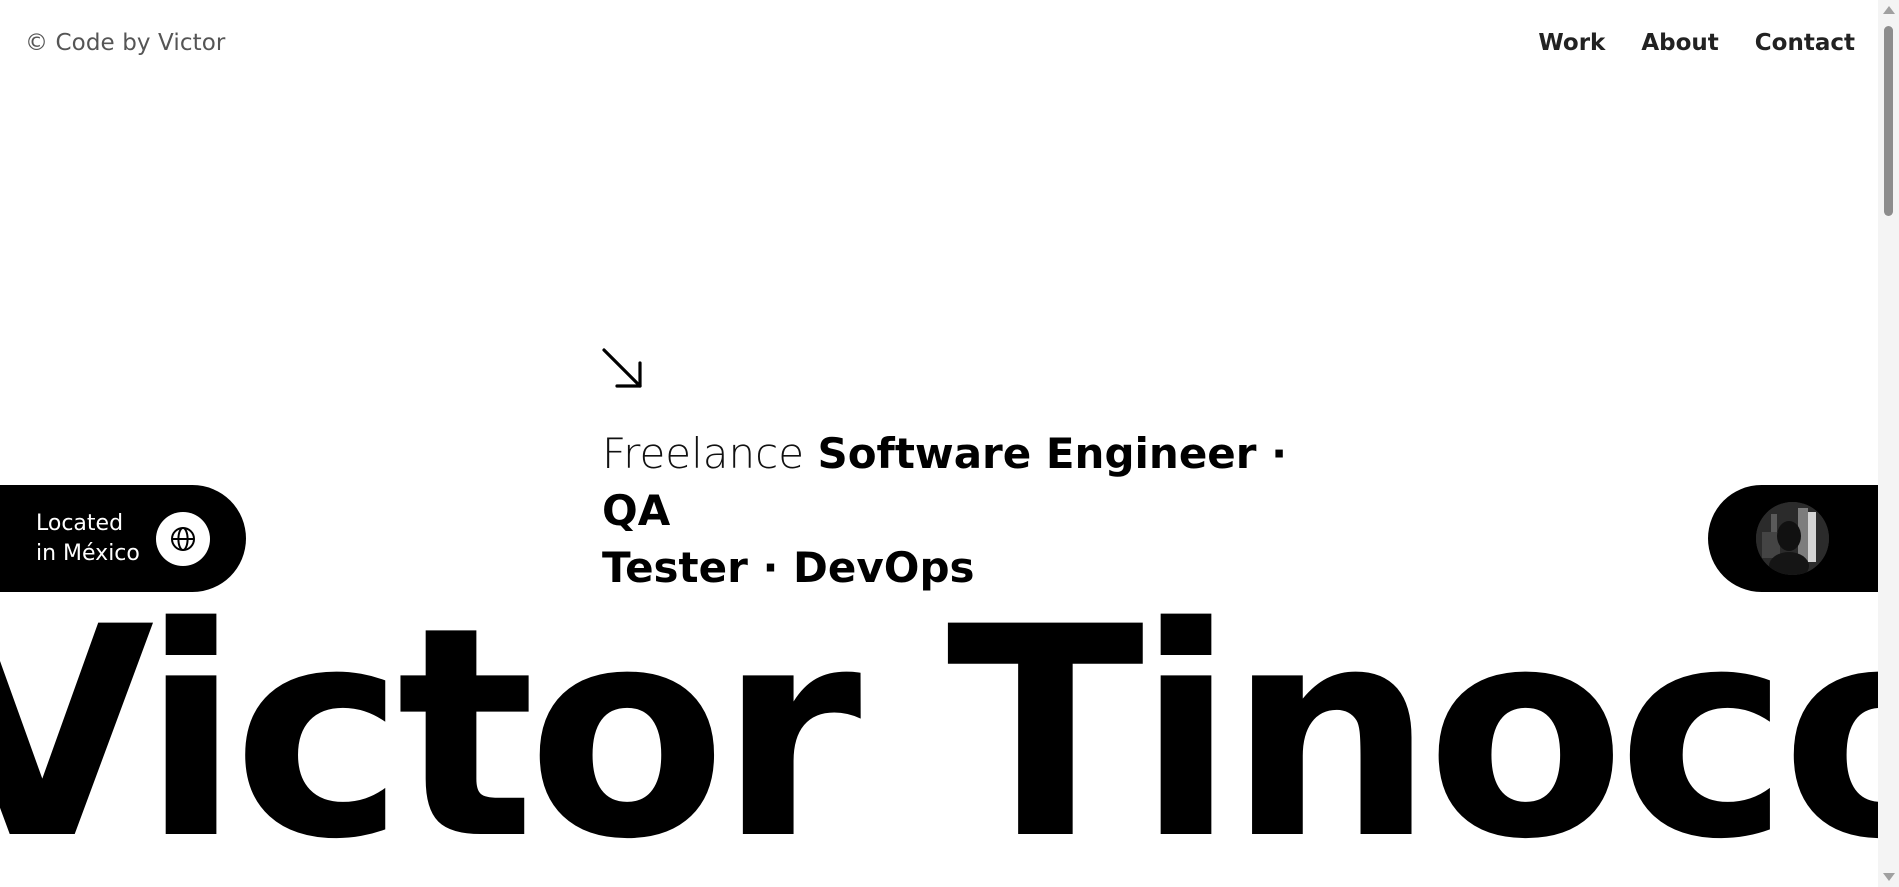  I want to click on main-nav: Work About Contact, so click(1696, 43).